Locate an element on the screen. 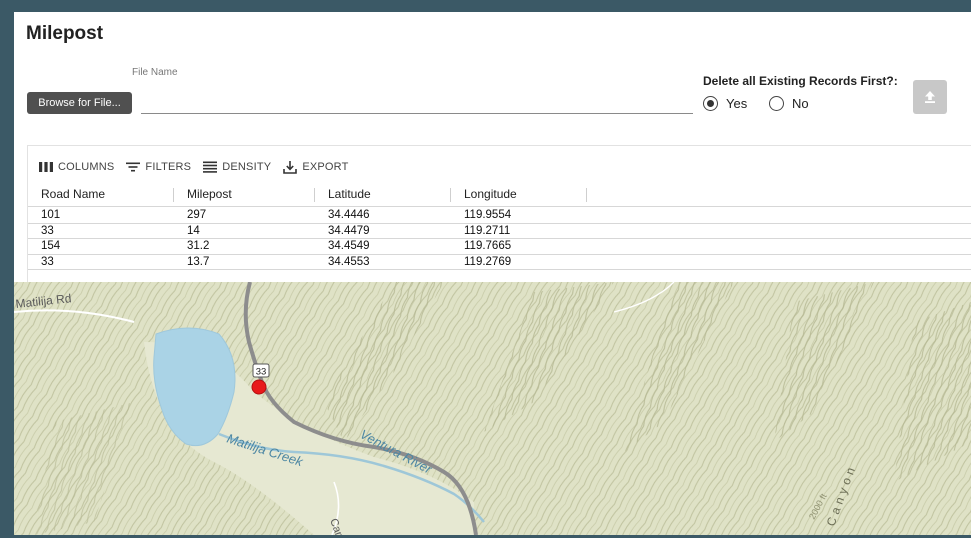  column-header-label: Road Name is located at coordinates (73, 194).